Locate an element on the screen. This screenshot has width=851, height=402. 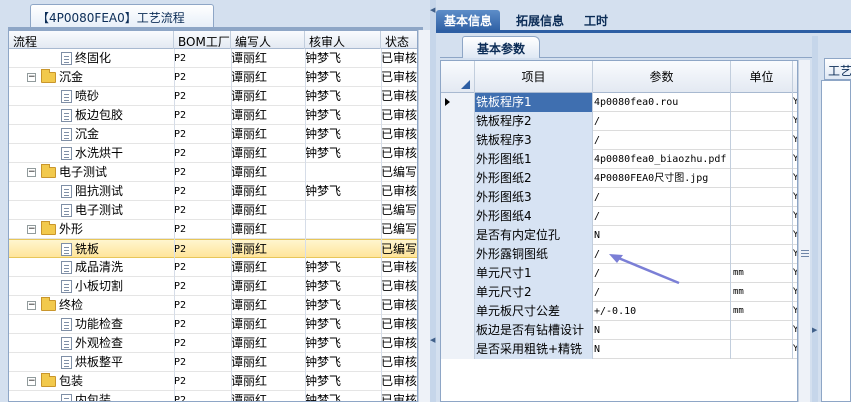
process-tree-row: 外观检查 P2 谭丽红 钟梦飞 已审核 is located at coordinates (213, 343).